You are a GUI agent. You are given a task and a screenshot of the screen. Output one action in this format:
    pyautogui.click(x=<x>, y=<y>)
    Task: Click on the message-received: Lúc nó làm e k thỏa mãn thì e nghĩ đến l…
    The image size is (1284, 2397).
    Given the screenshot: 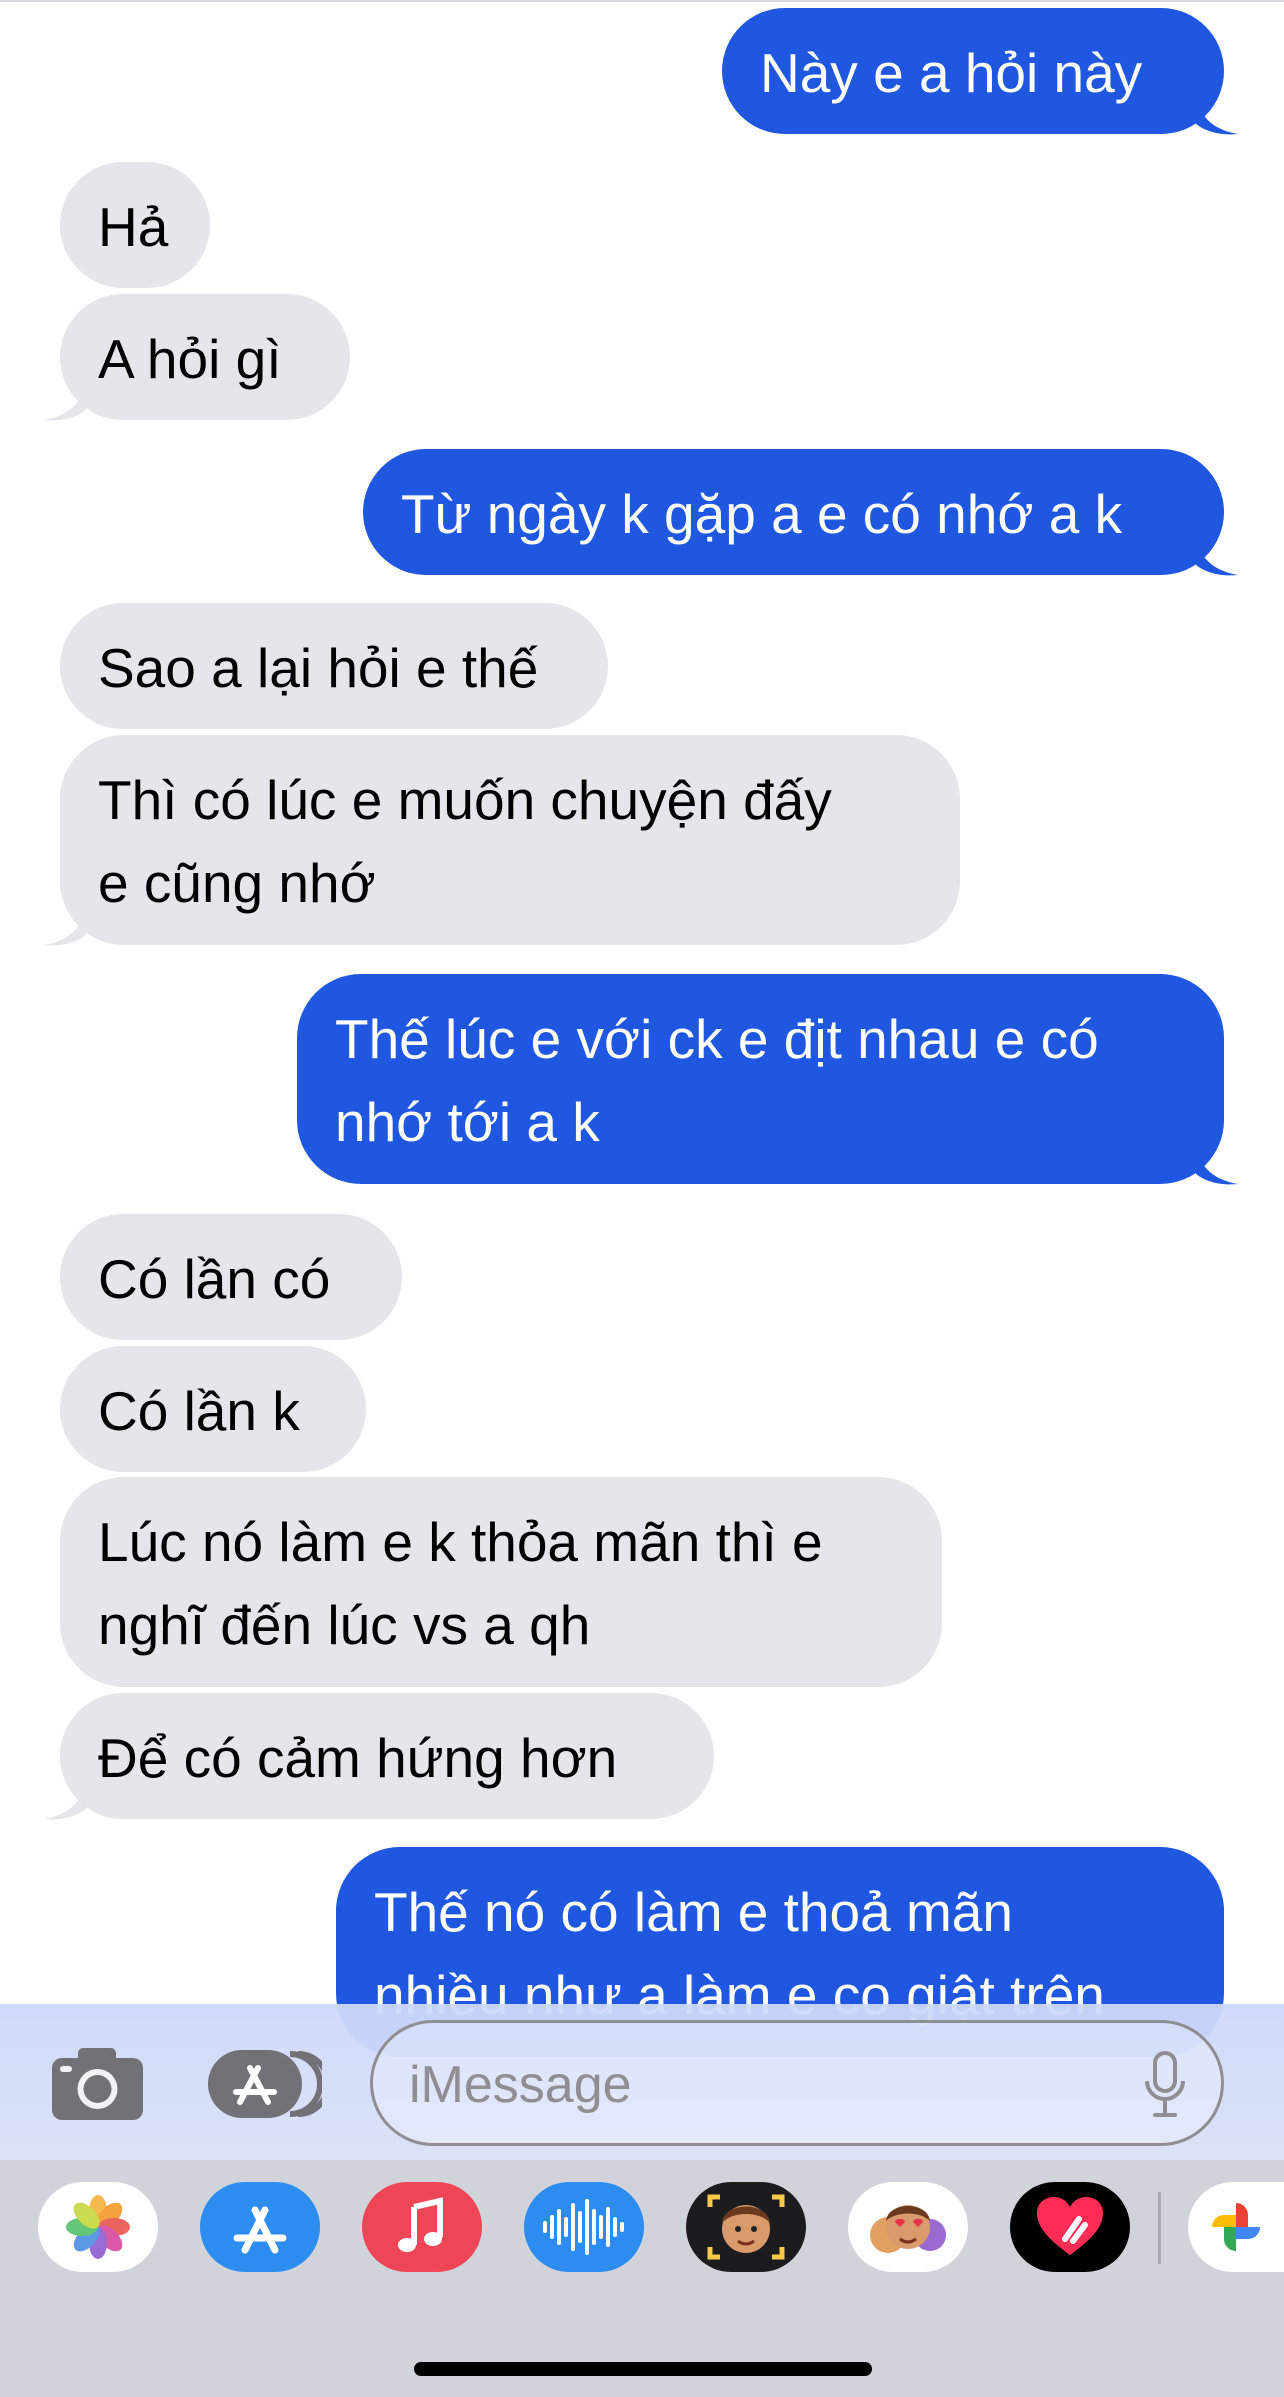 What is the action you would take?
    pyautogui.click(x=501, y=1582)
    